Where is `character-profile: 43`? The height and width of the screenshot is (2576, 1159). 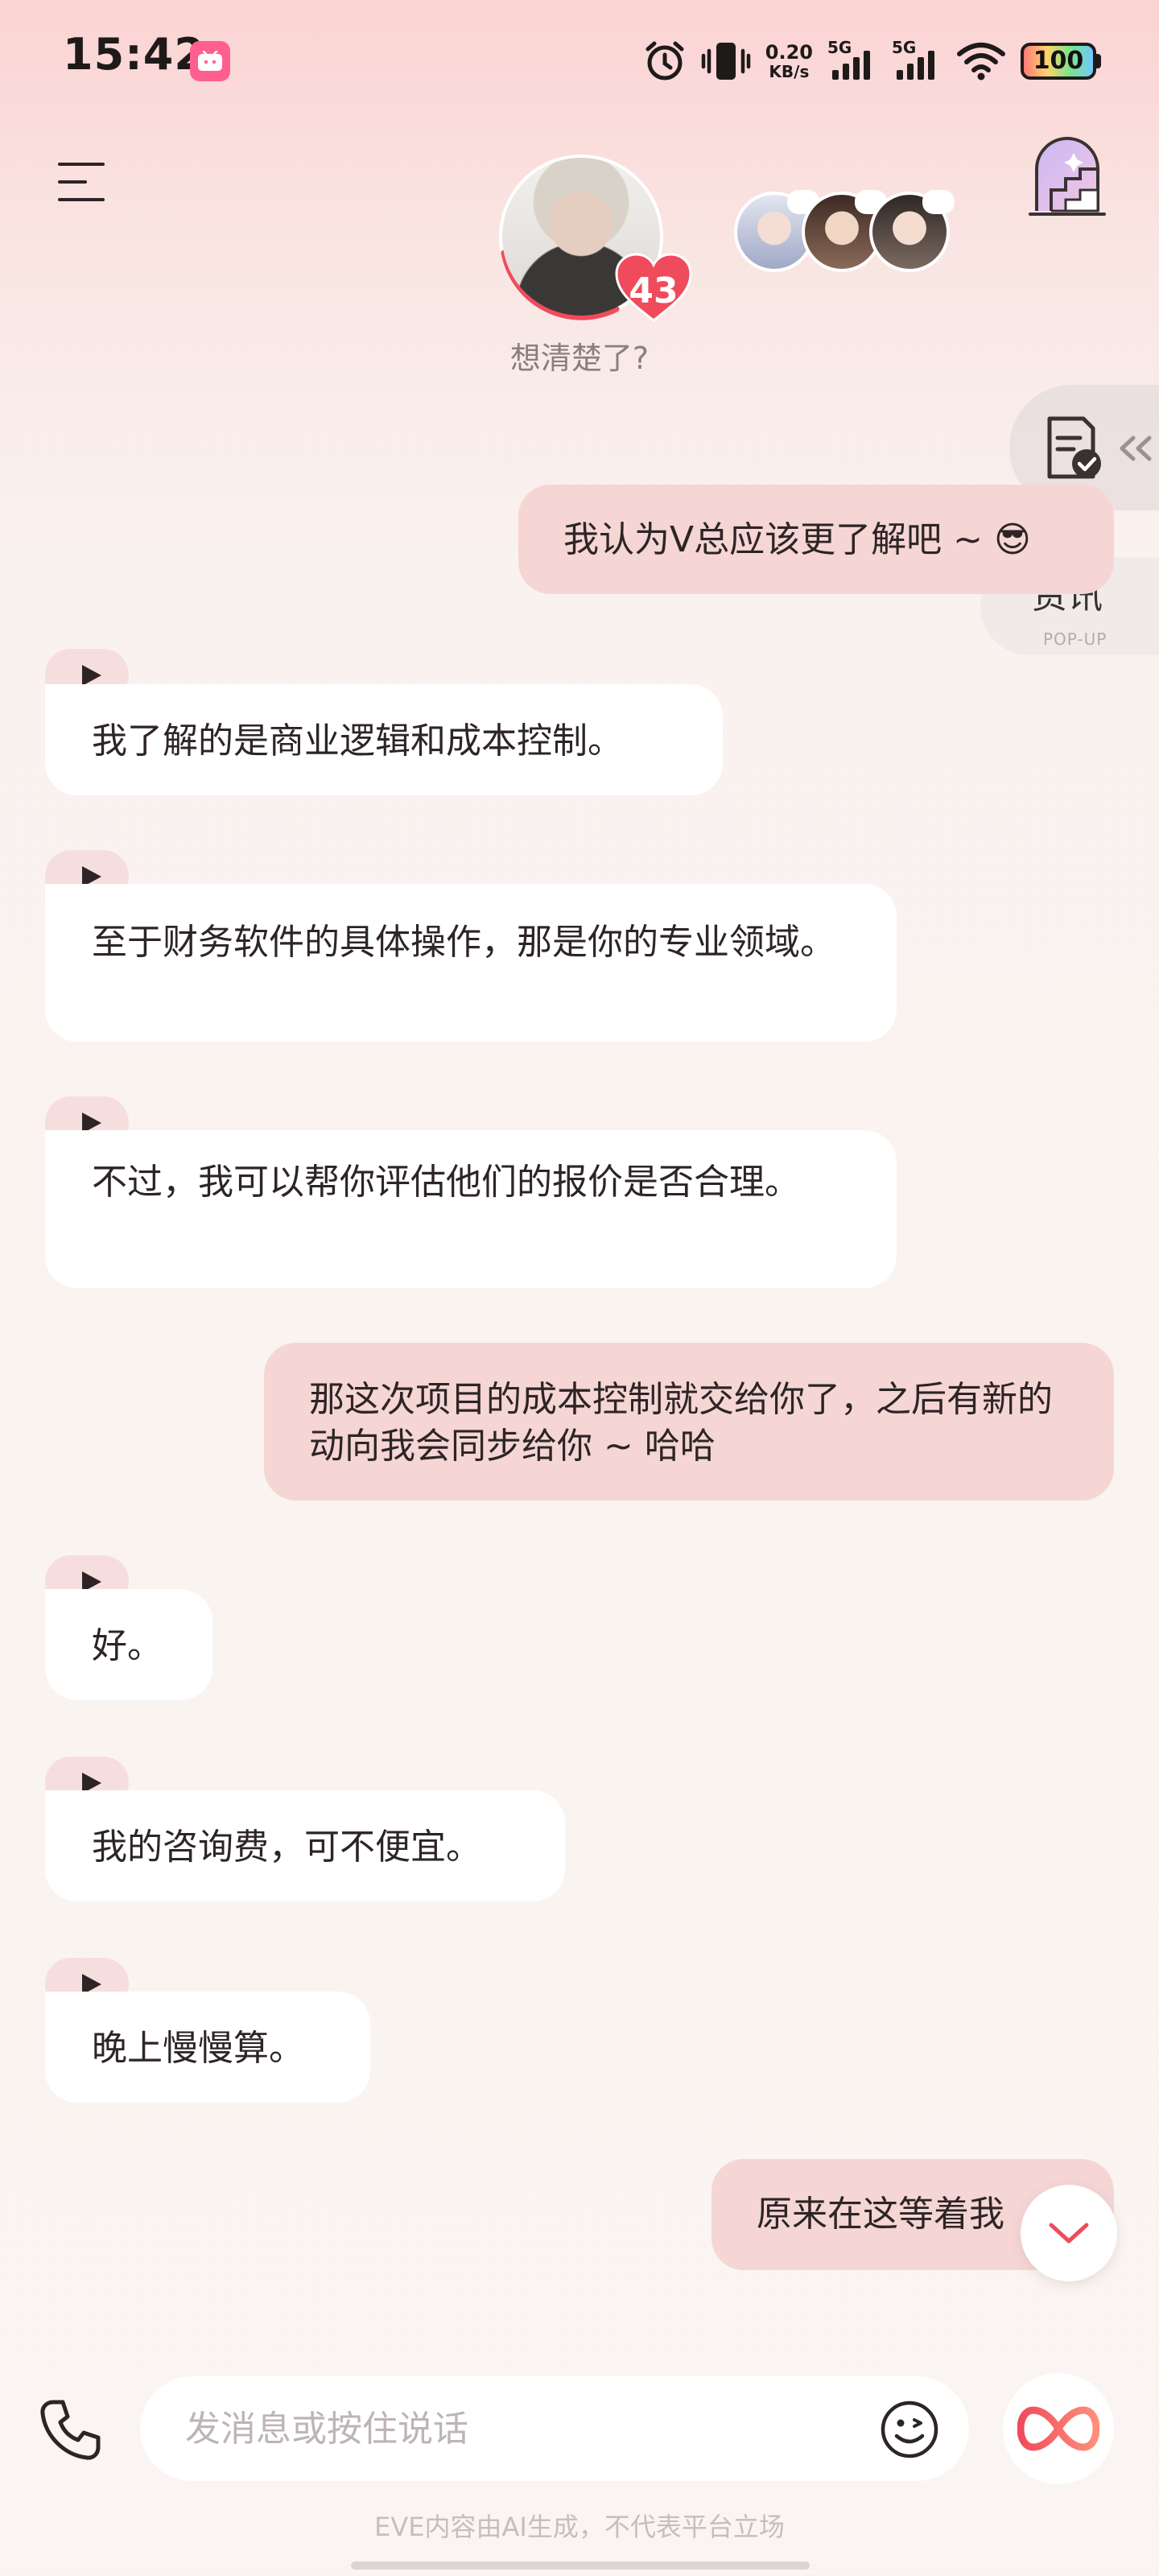
character-profile: 43 is located at coordinates (594, 236).